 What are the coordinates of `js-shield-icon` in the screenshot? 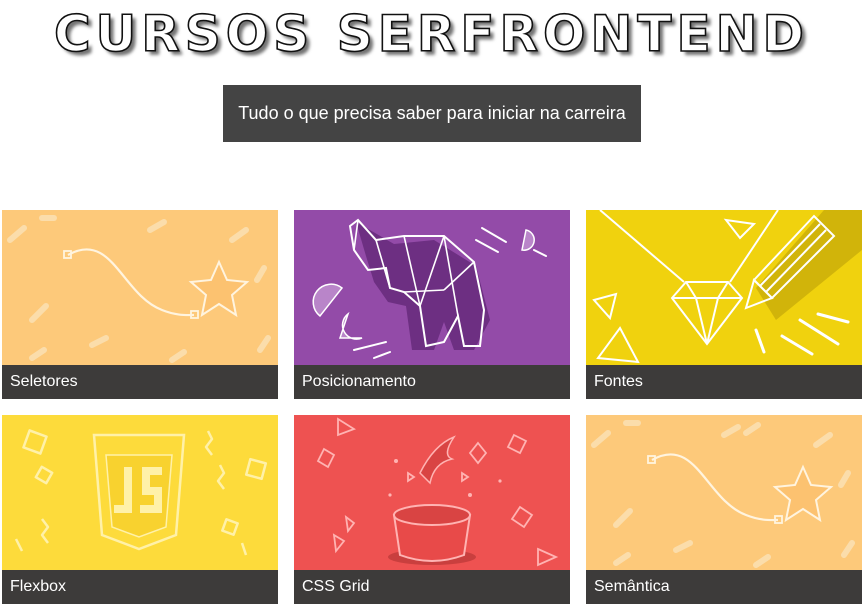 It's located at (140, 492).